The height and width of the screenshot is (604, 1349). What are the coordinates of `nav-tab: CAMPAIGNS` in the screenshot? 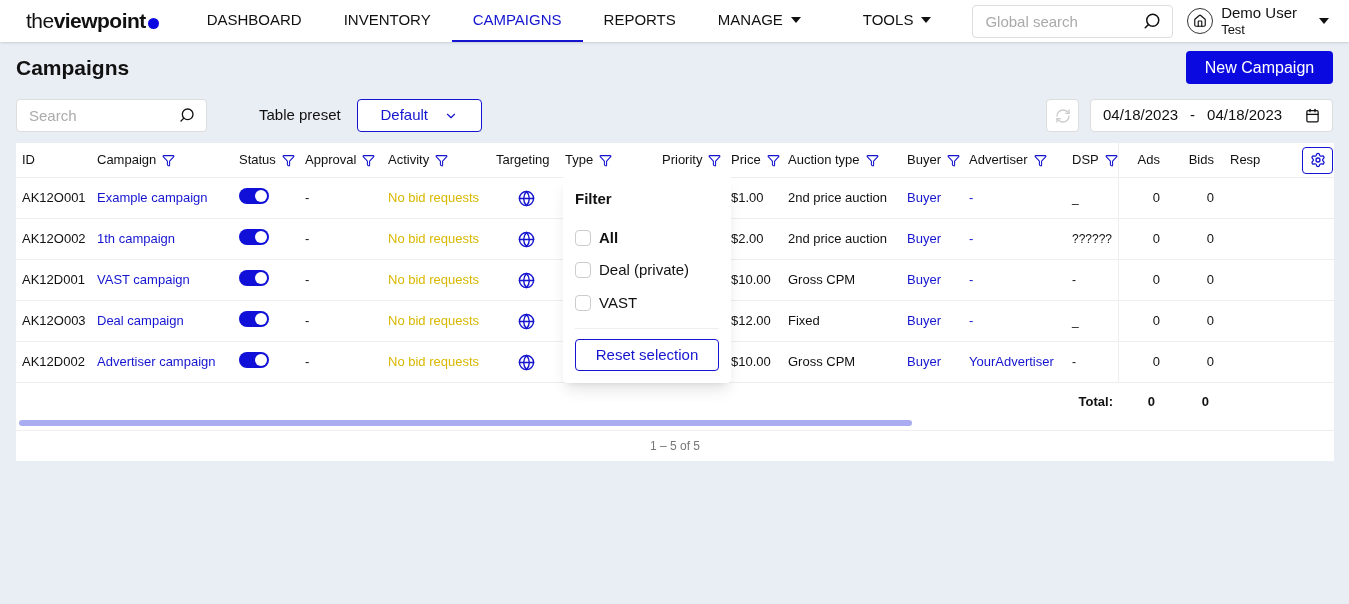 It's located at (517, 21).